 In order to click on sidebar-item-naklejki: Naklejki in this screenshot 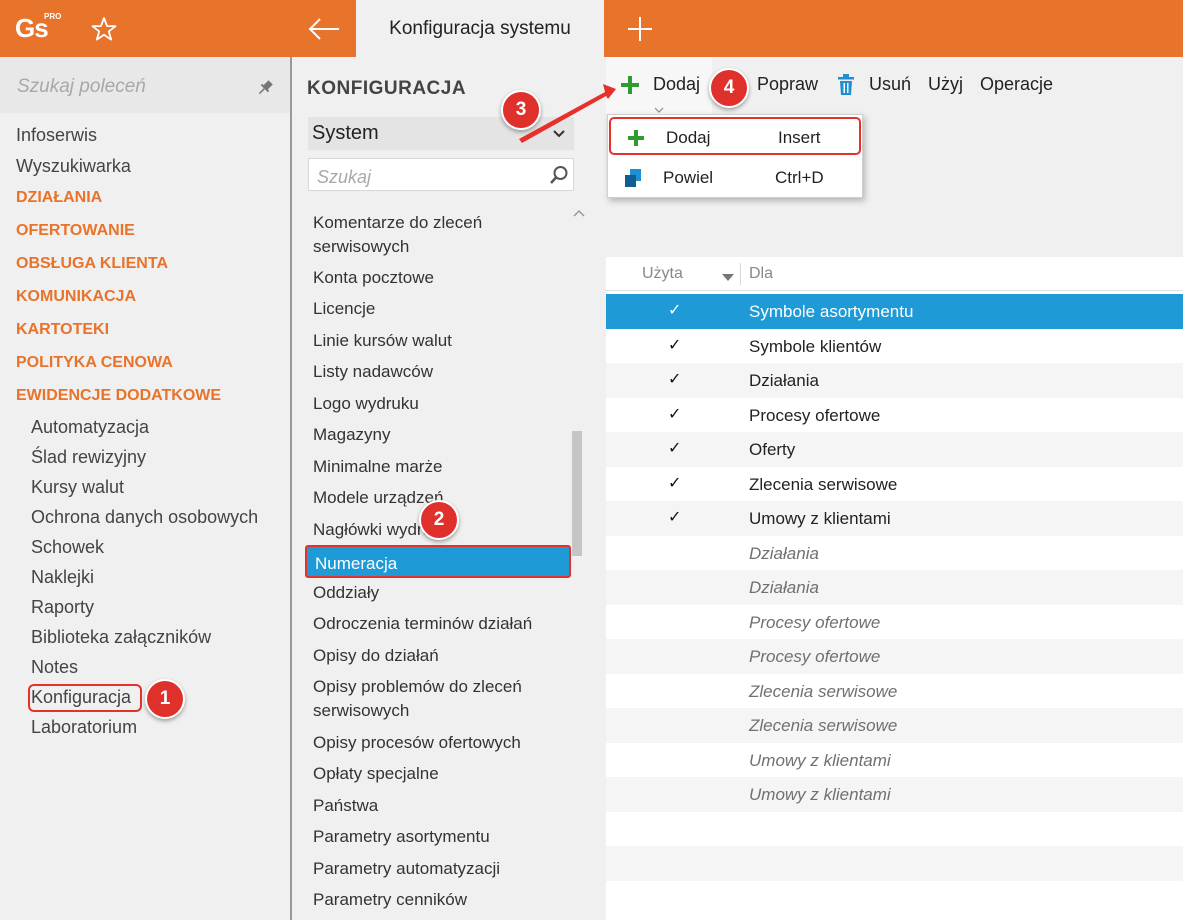, I will do `click(62, 577)`.